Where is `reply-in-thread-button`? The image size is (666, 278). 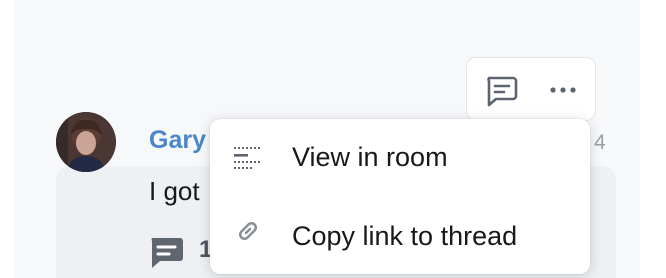
reply-in-thread-button is located at coordinates (501, 90).